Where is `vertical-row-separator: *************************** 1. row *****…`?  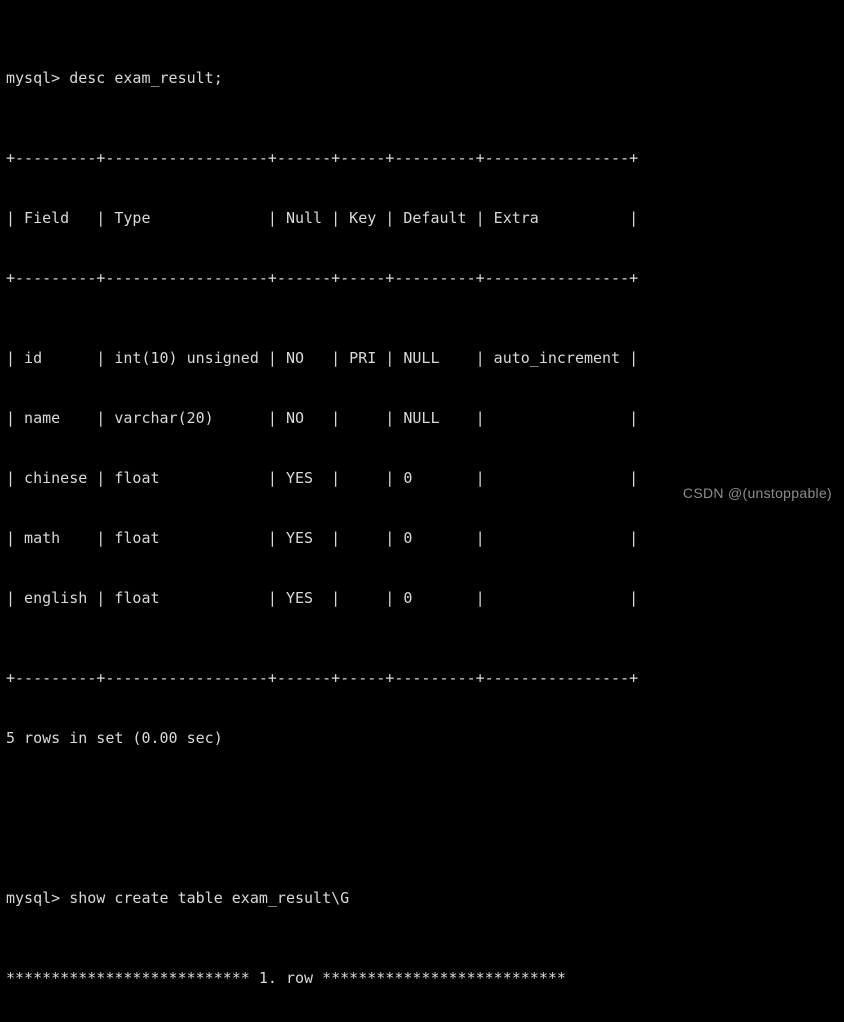
vertical-row-separator: *************************** 1. row *****… is located at coordinates (286, 978).